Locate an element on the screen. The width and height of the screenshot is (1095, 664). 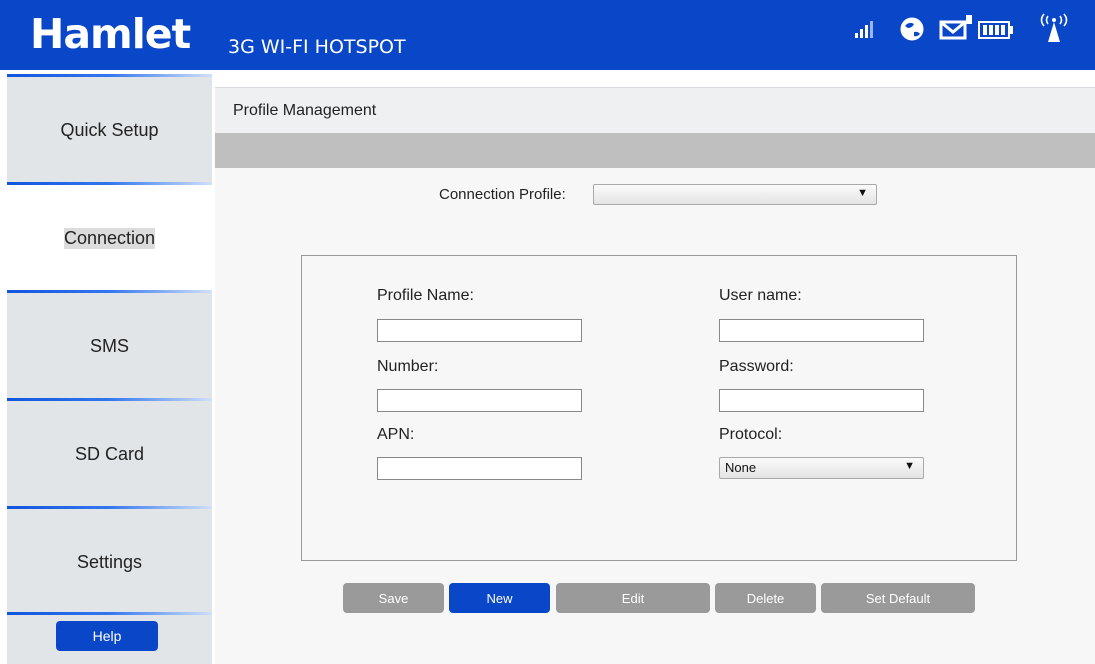
internet-globe-icon is located at coordinates (912, 29).